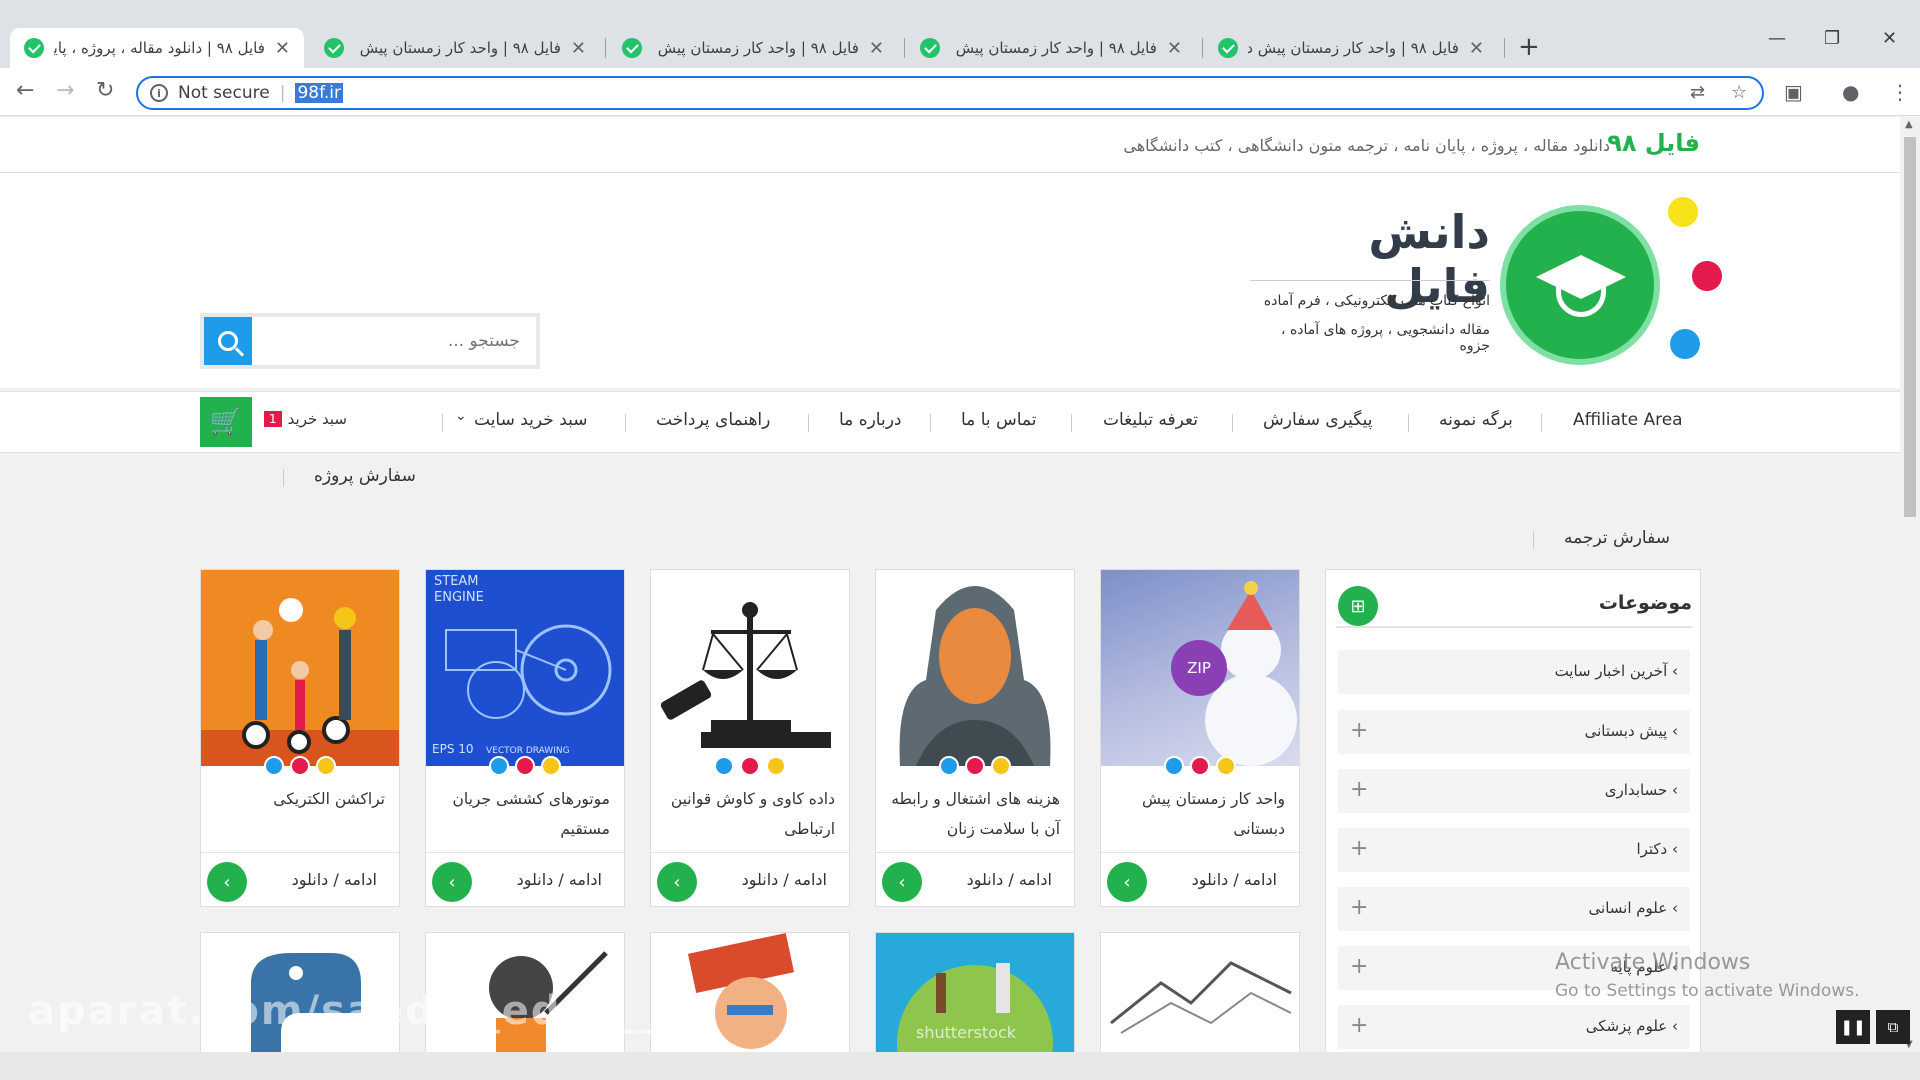  I want to click on nav-contact-us: تماس با ما, so click(999, 420).